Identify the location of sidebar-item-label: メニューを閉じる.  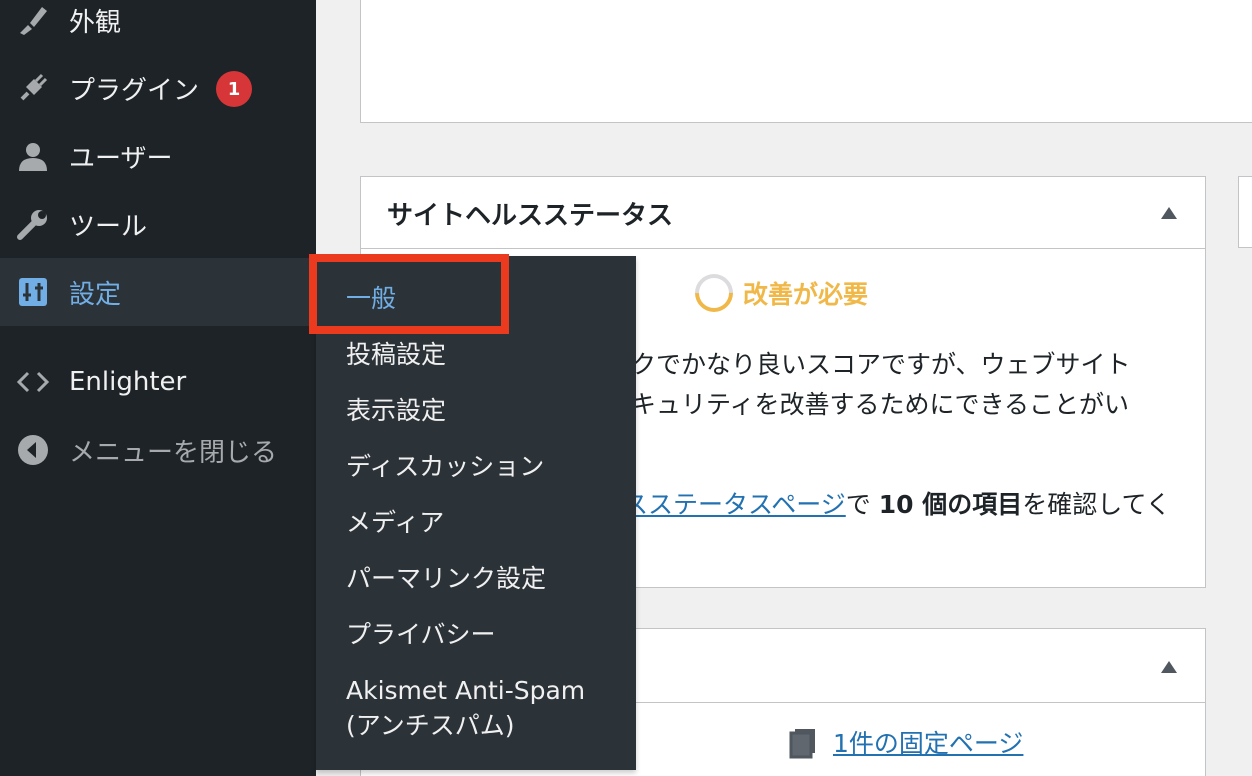
(173, 452).